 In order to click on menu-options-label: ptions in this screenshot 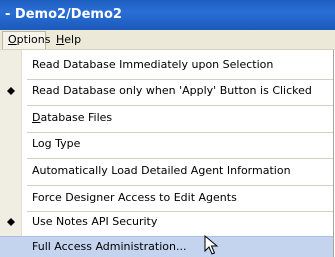, I will do `click(33, 39)`.